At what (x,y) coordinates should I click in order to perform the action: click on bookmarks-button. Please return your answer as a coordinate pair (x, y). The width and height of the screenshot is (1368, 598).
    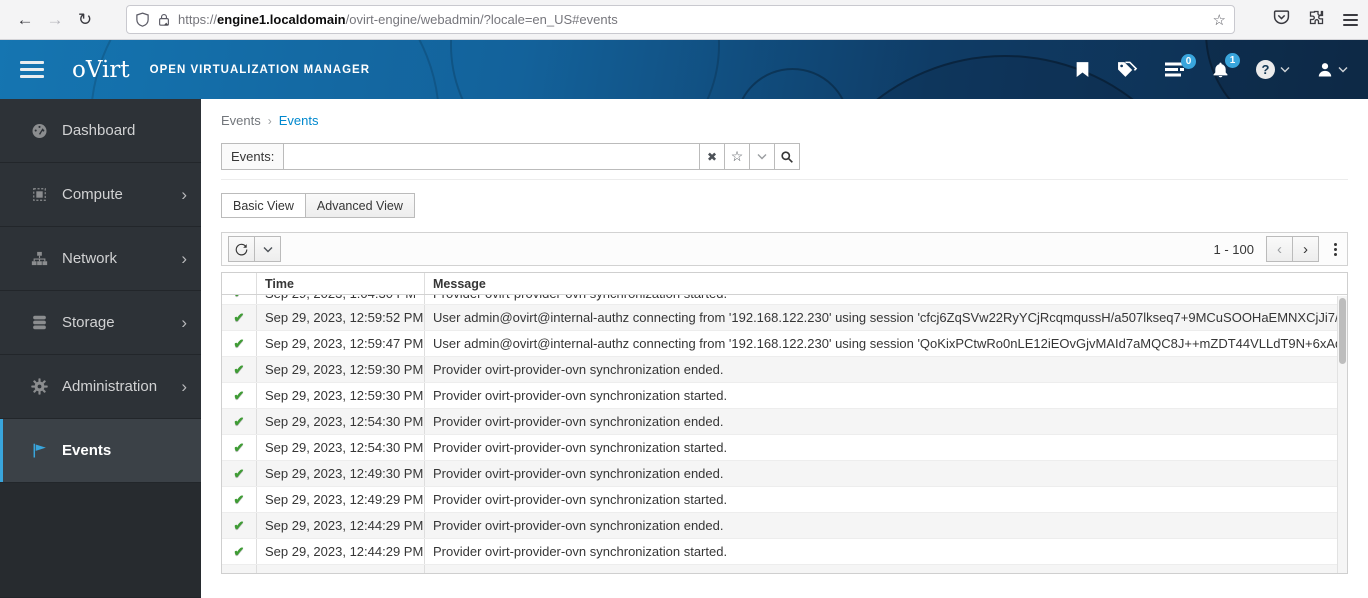
    Looking at the image, I should click on (1082, 69).